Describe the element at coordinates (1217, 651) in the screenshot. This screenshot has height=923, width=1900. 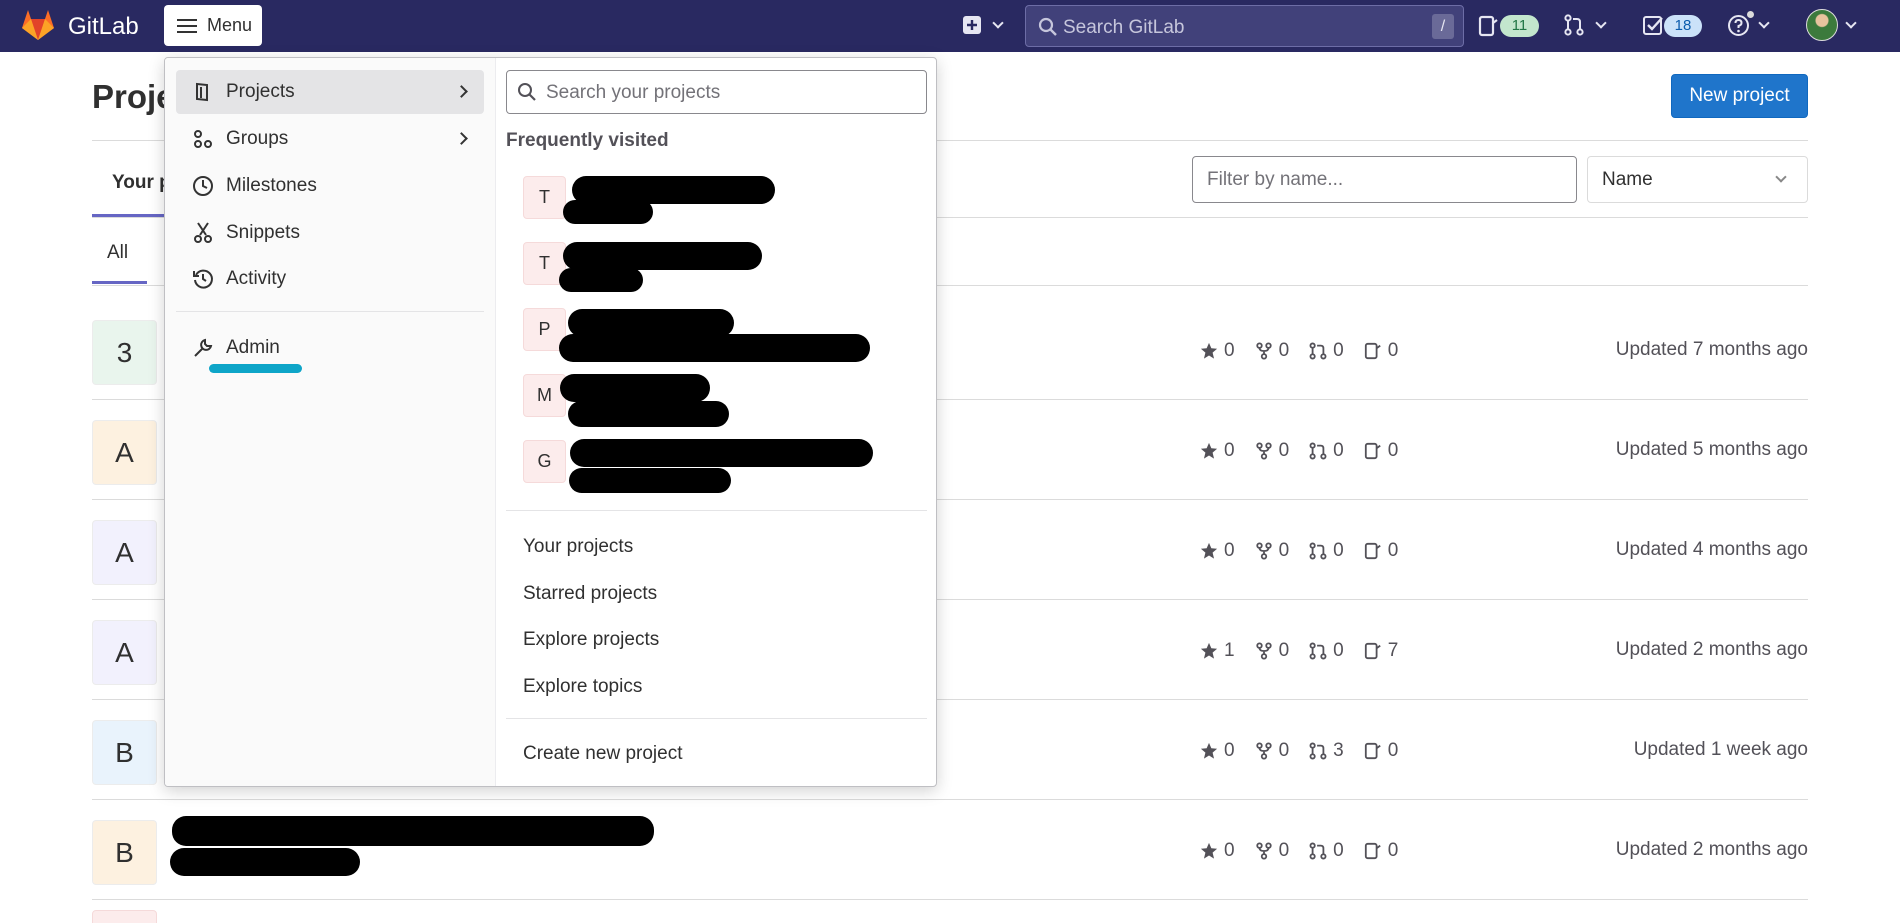
I see `stars-stat: 1` at that location.